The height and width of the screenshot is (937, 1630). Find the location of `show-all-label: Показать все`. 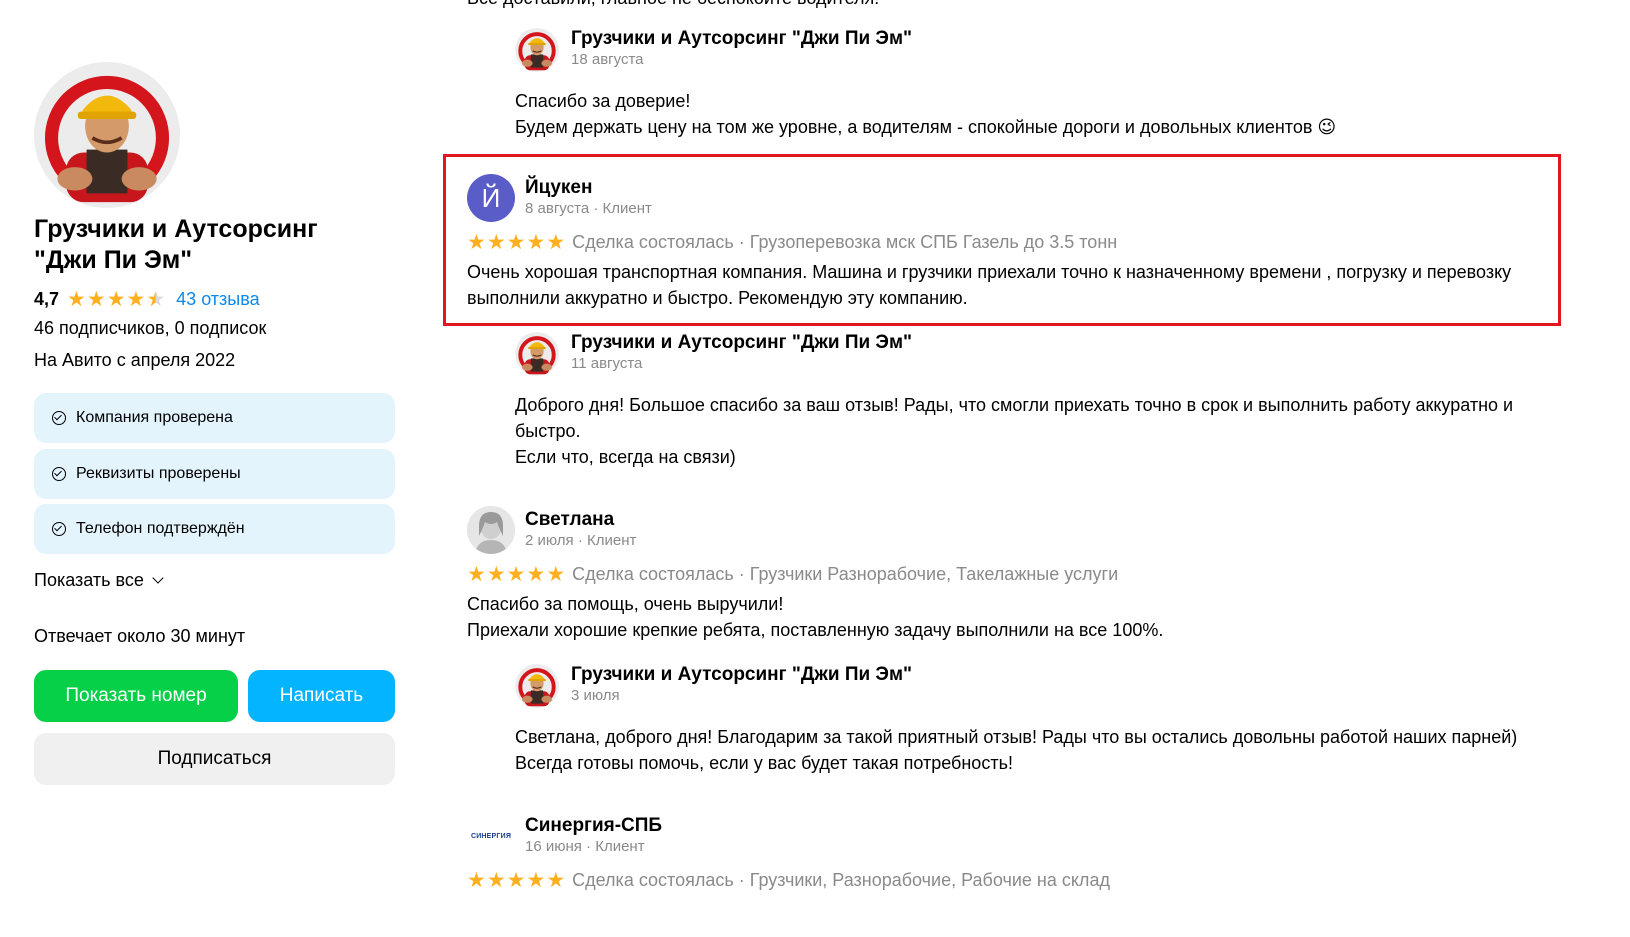

show-all-label: Показать все is located at coordinates (89, 580).